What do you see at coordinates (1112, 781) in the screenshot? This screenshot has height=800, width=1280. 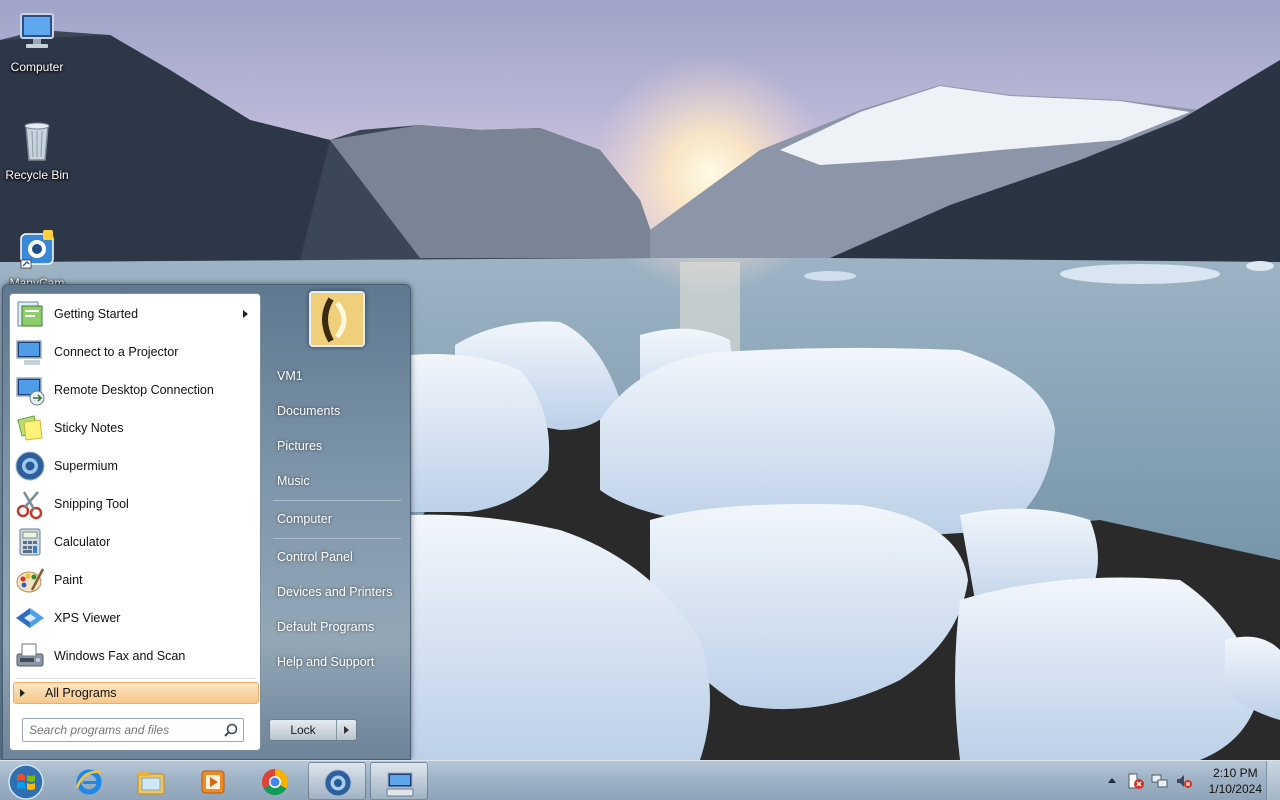 I see `show-hidden-icons-icon` at bounding box center [1112, 781].